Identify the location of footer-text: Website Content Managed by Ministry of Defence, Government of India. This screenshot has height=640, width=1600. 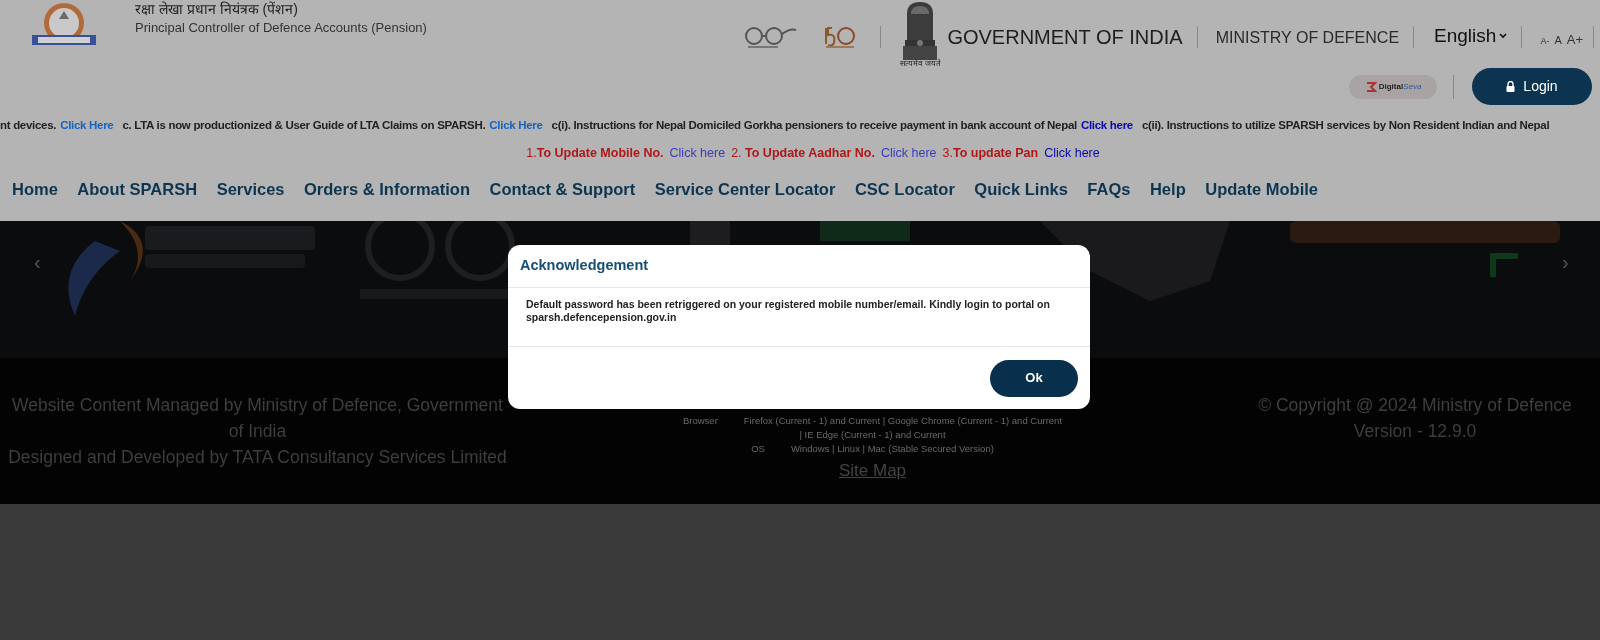
(257, 418).